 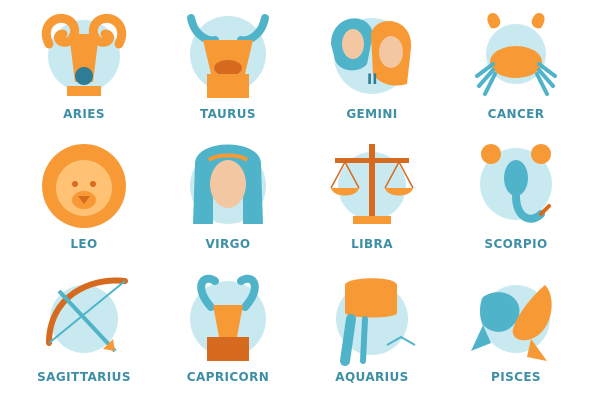 I want to click on scales-icon, so click(x=372, y=184).